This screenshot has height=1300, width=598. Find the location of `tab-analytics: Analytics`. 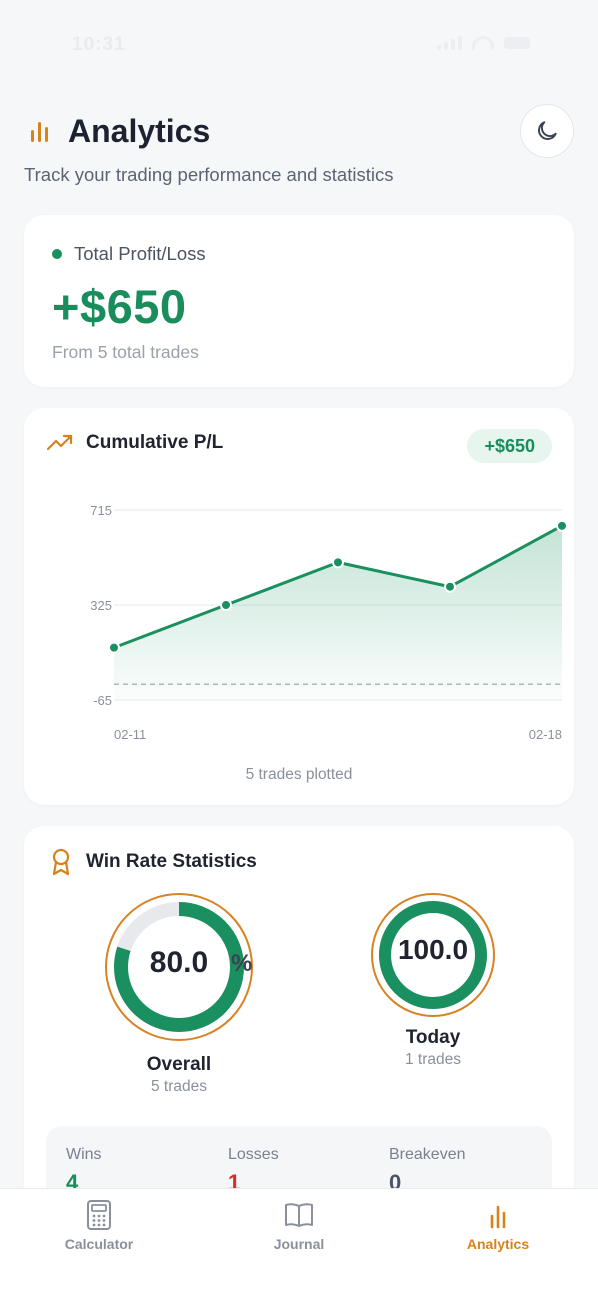

tab-analytics: Analytics is located at coordinates (498, 1225).